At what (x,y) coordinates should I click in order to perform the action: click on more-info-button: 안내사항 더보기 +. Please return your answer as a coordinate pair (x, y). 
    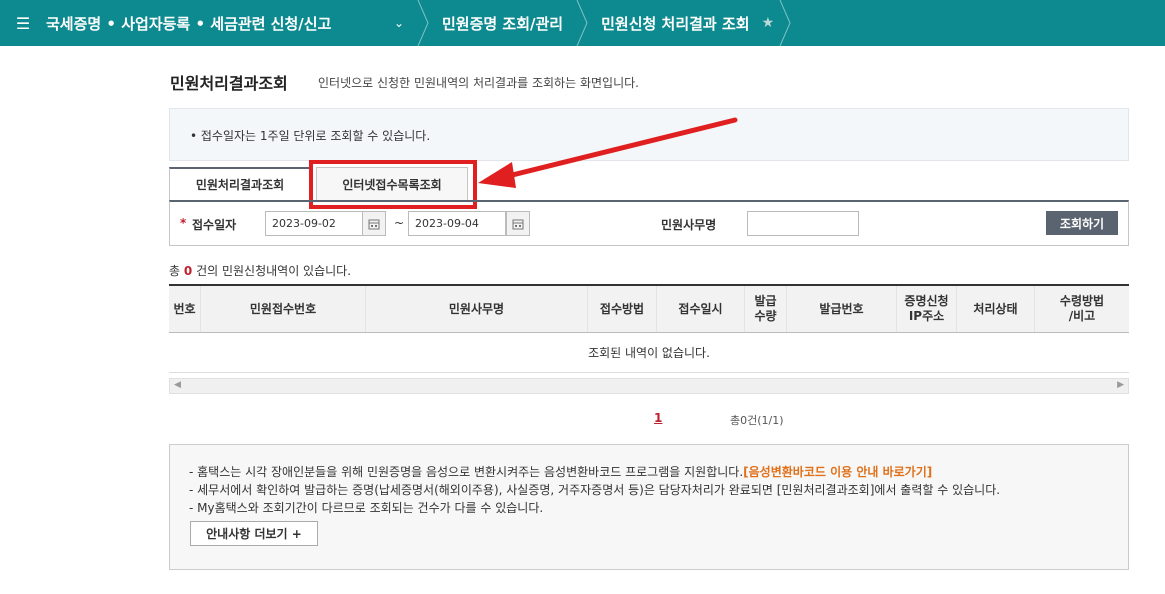
    Looking at the image, I should click on (254, 533).